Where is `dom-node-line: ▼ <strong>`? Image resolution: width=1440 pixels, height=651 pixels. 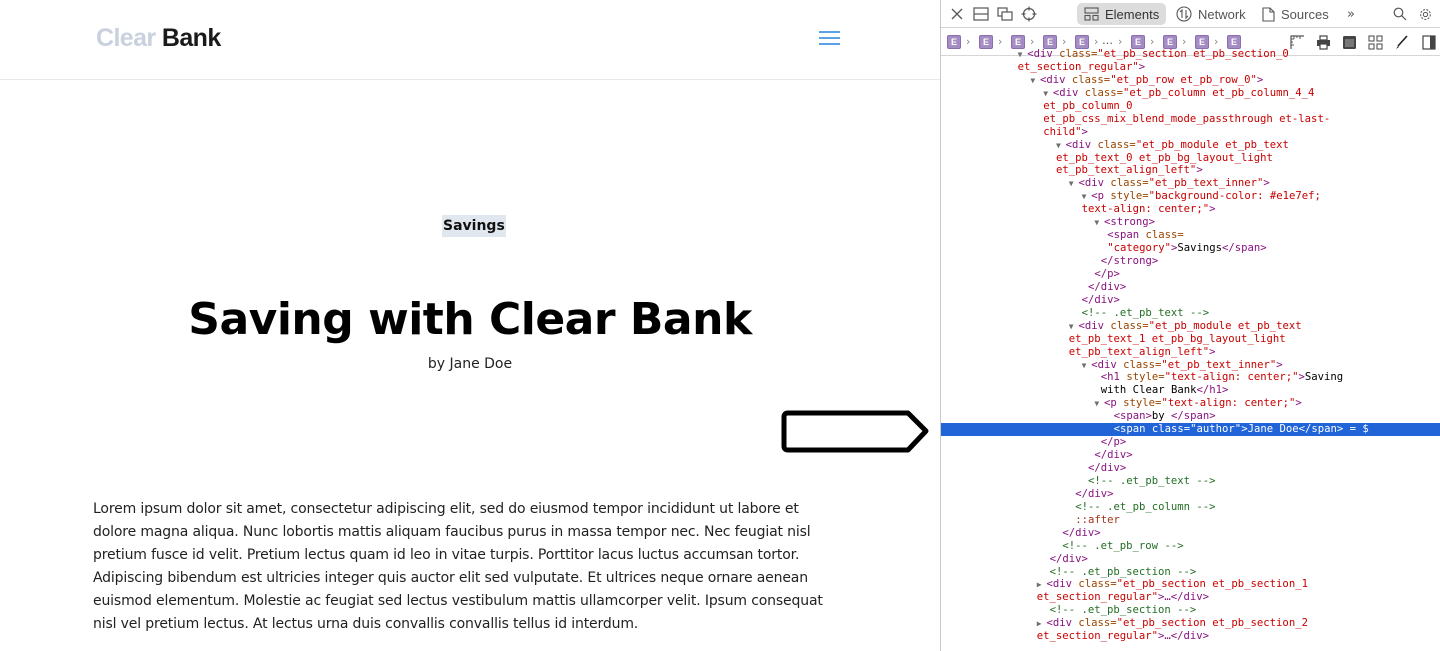 dom-node-line: ▼ <strong> is located at coordinates (1190, 222).